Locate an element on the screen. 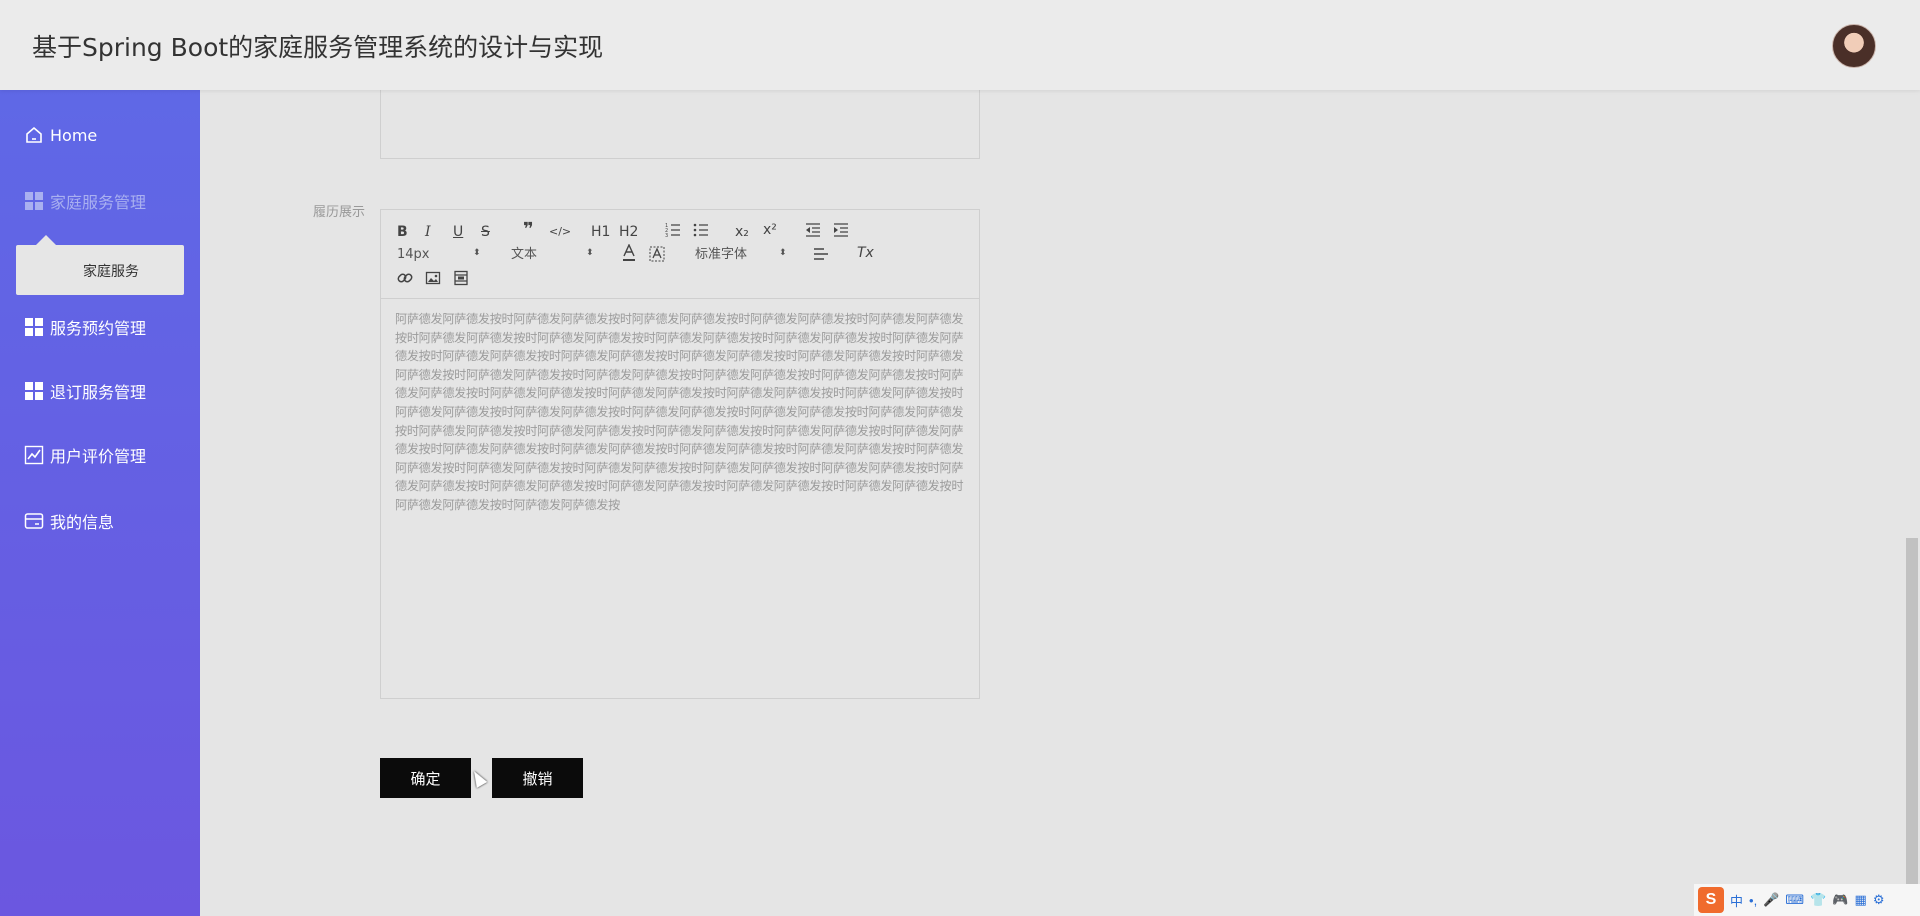  header-select: 文本 is located at coordinates (524, 255).